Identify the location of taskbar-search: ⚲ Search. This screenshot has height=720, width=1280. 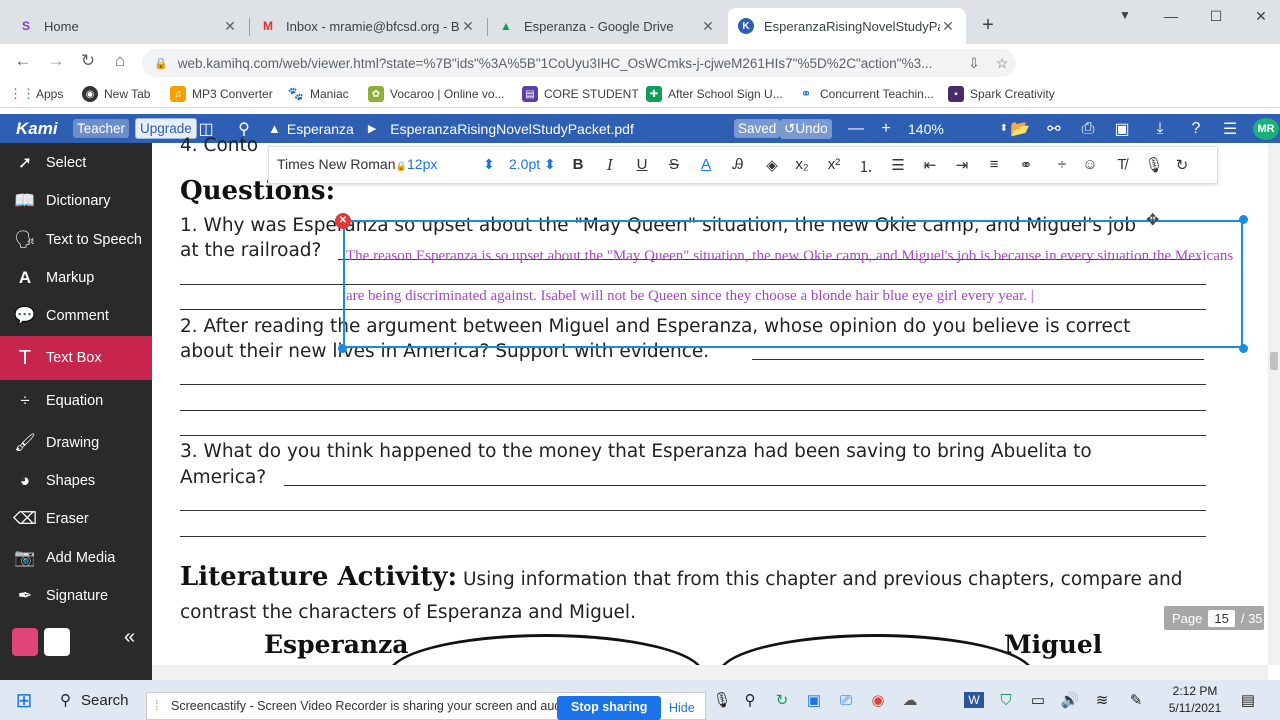
(97, 700).